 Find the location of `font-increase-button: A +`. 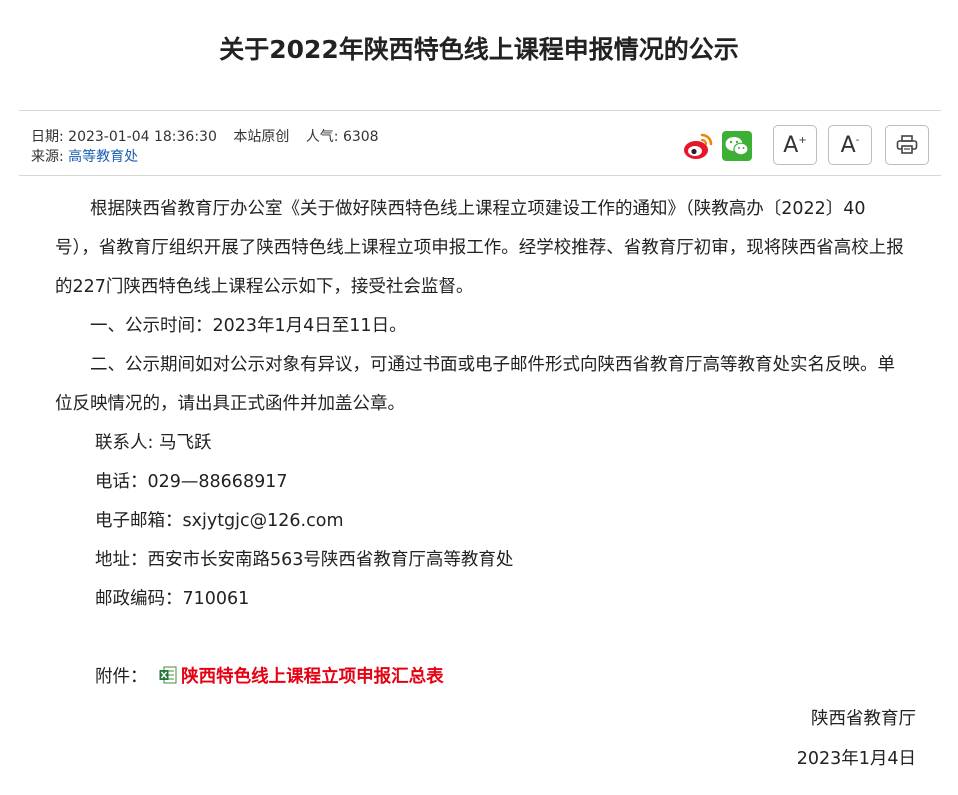

font-increase-button: A + is located at coordinates (795, 145).